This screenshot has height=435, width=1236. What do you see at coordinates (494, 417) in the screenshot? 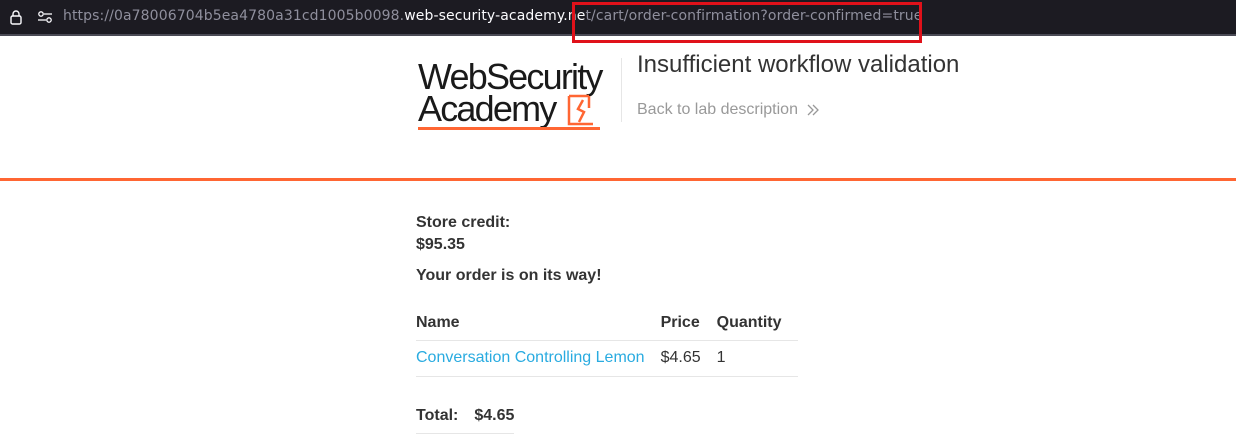
I see `total-value: $4.65` at bounding box center [494, 417].